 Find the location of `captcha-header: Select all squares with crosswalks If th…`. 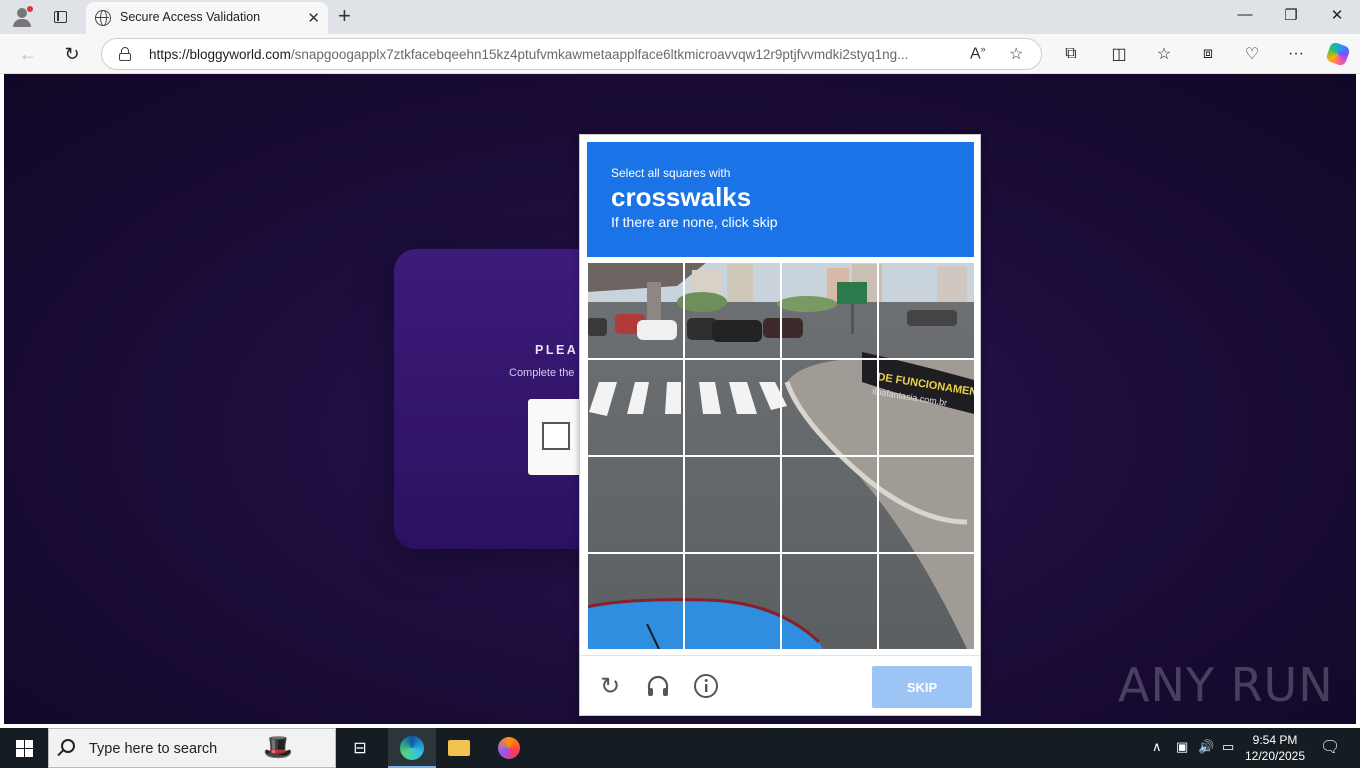

captcha-header: Select all squares with crosswalks If th… is located at coordinates (780, 199).